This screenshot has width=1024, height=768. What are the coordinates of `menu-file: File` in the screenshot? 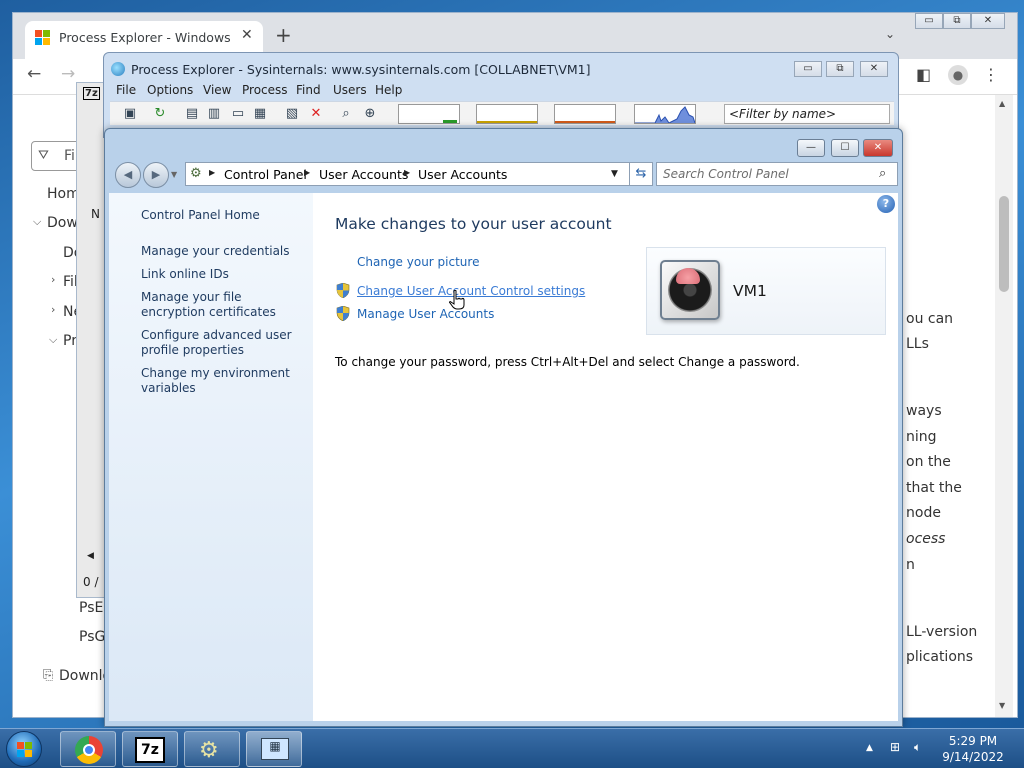 It's located at (126, 90).